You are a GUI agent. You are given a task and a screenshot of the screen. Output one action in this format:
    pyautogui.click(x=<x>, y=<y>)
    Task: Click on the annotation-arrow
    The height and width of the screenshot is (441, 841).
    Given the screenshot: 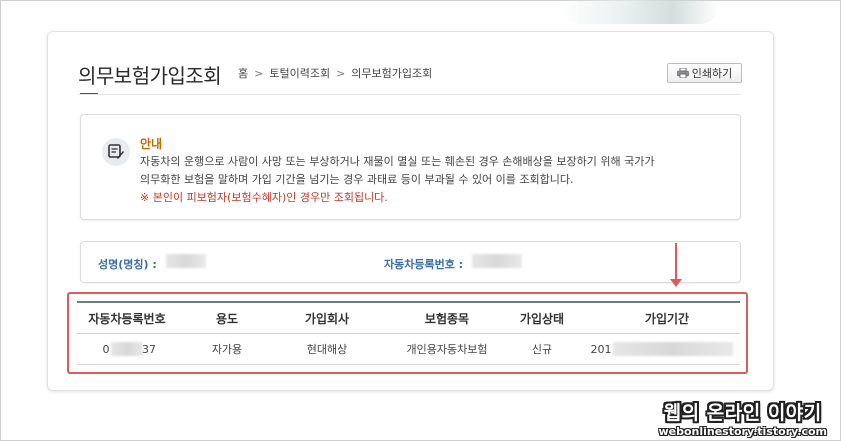 What is the action you would take?
    pyautogui.click(x=676, y=262)
    